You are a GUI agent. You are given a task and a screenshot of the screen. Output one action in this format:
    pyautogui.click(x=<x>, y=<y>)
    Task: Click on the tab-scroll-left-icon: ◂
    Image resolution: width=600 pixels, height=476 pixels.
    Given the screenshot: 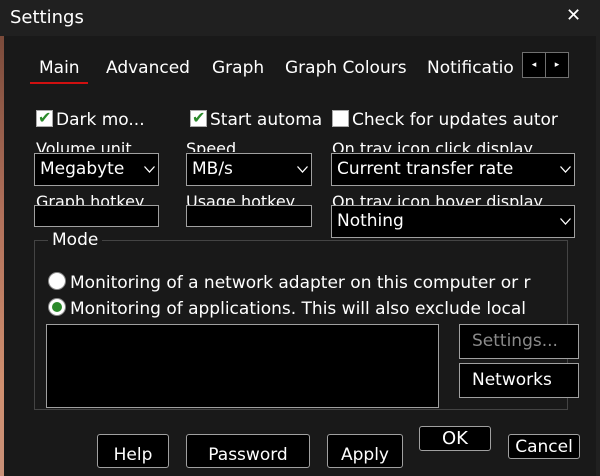 What is the action you would take?
    pyautogui.click(x=534, y=65)
    